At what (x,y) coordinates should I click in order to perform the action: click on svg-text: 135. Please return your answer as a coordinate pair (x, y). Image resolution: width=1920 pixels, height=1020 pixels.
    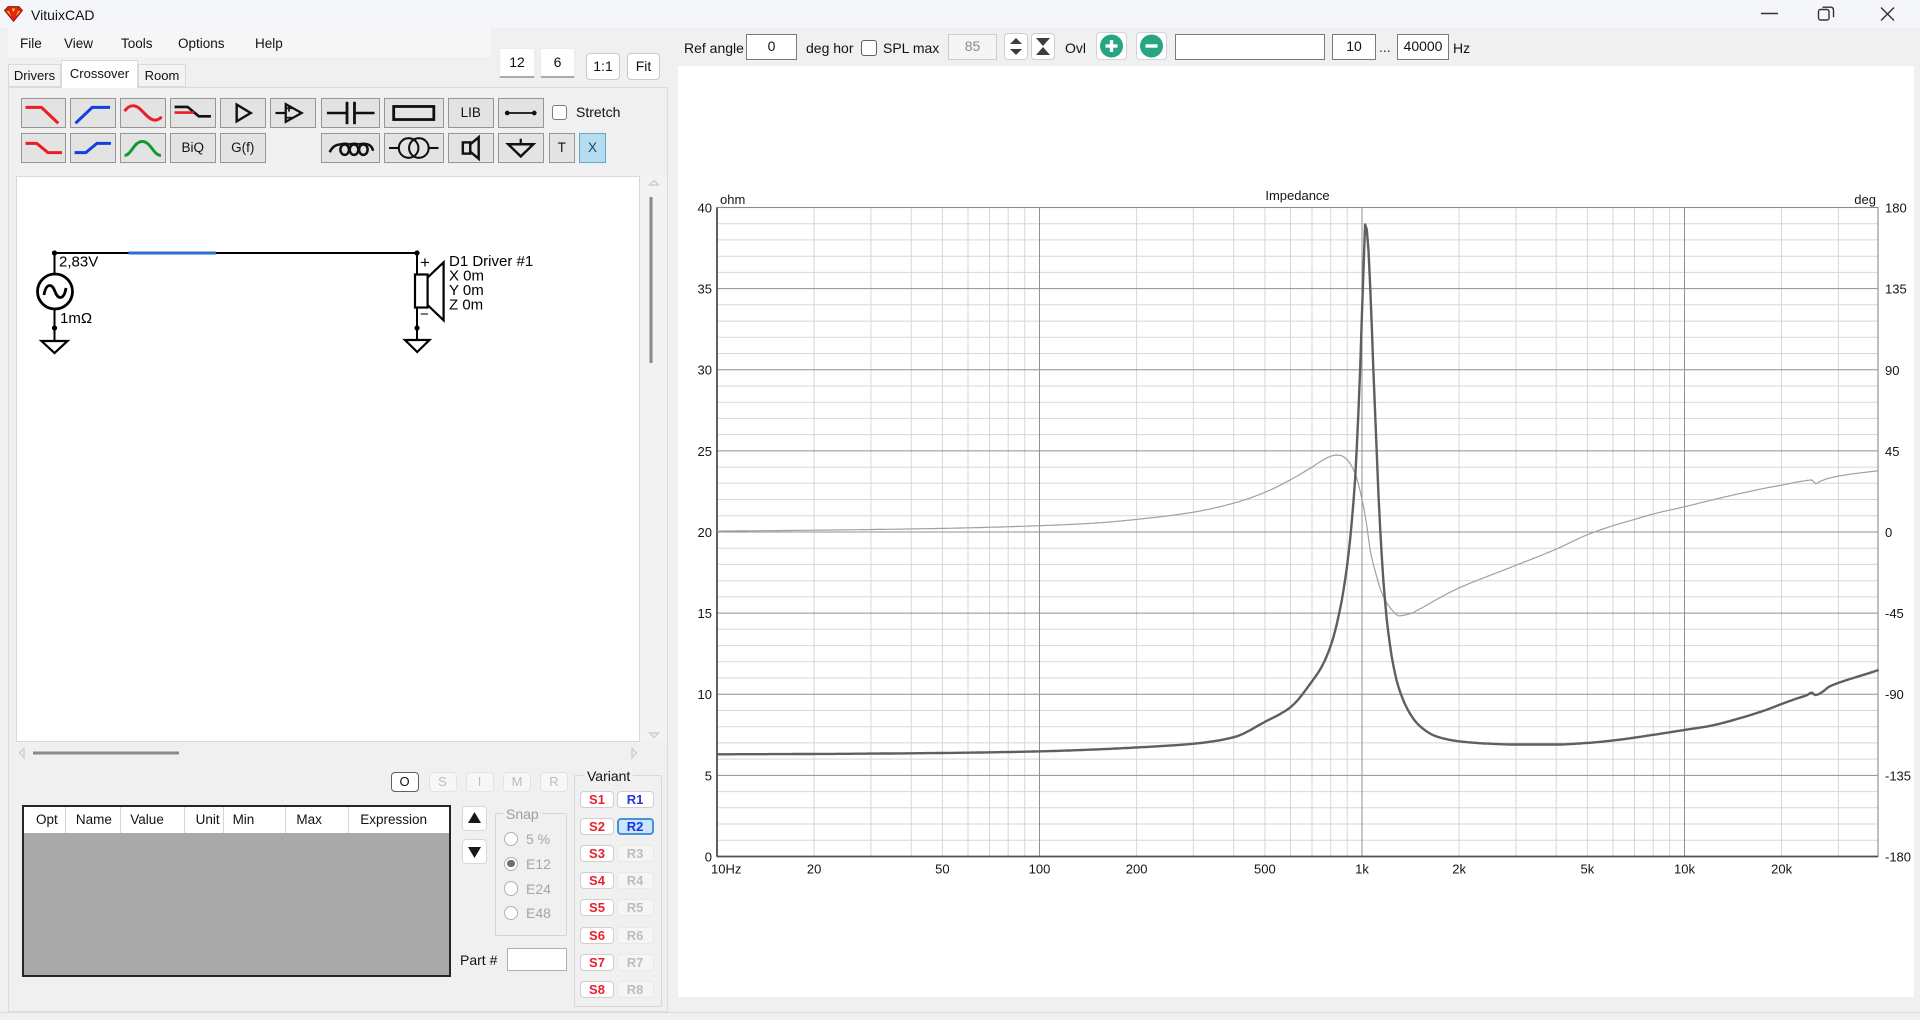
    Looking at the image, I should click on (1896, 289).